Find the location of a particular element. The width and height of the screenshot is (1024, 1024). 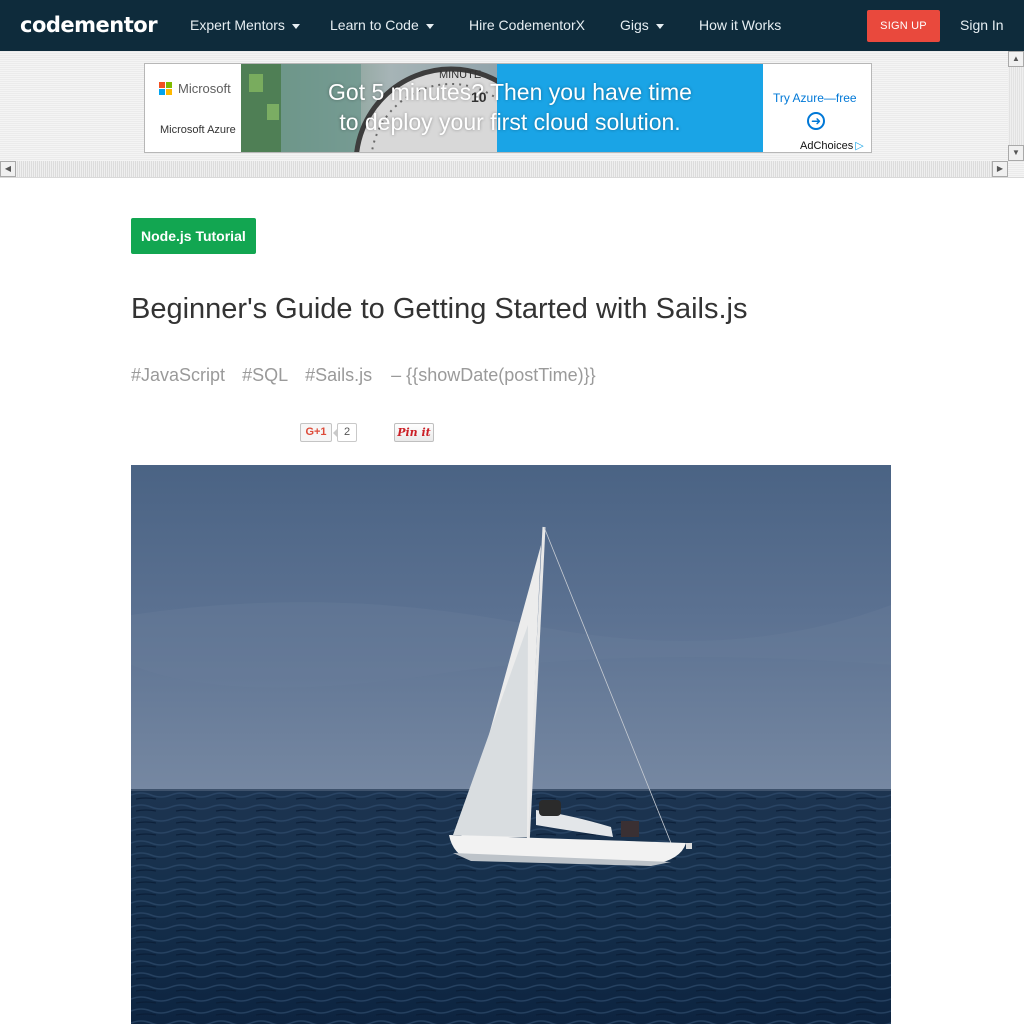

nav-gigs: Gigs is located at coordinates (642, 25).